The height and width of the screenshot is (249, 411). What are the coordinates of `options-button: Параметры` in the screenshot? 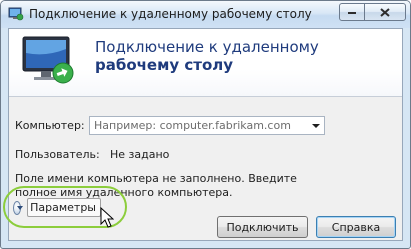 It's located at (57, 207).